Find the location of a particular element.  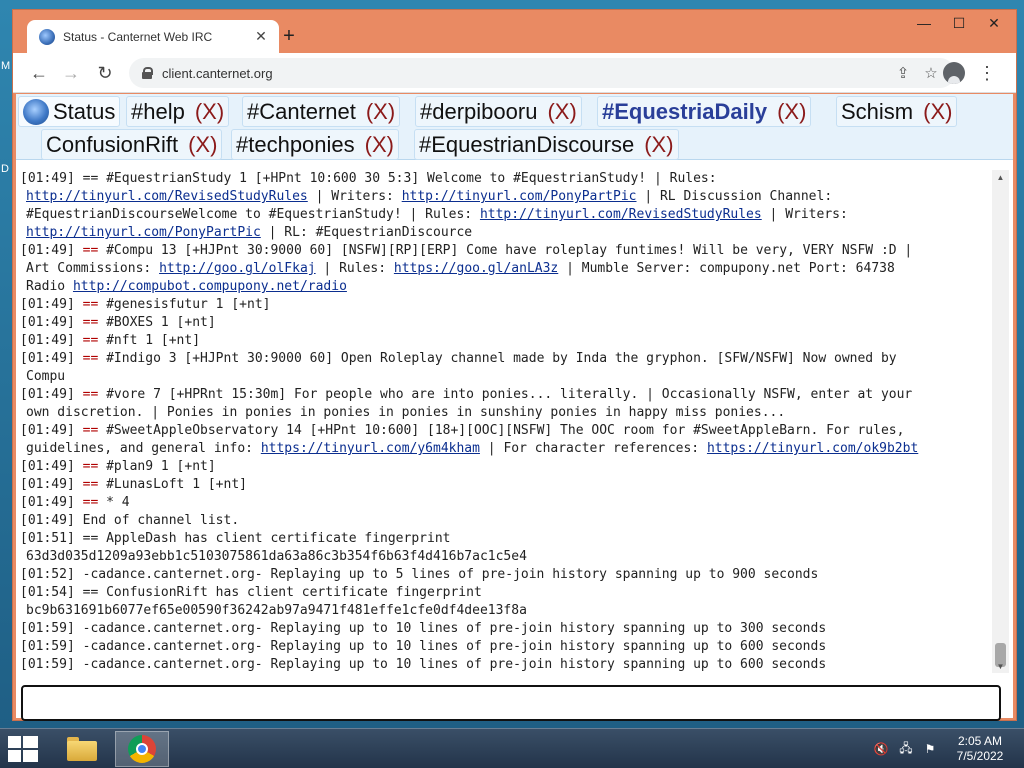

log-link: http://goo.gl/olFkaj is located at coordinates (237, 268).